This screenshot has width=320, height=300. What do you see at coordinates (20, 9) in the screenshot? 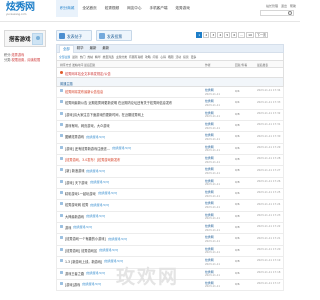
I see `site-logo: 炫秀网 yuxiuwang.com` at bounding box center [20, 9].